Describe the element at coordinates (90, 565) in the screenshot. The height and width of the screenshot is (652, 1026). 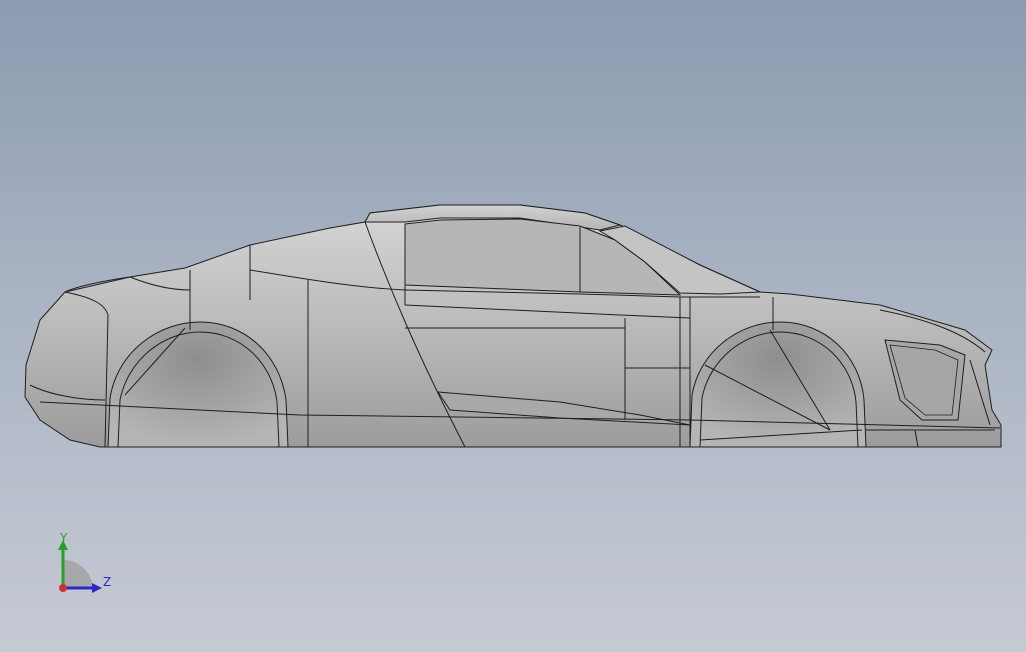
I see `coordinate-triad: Y Z` at that location.